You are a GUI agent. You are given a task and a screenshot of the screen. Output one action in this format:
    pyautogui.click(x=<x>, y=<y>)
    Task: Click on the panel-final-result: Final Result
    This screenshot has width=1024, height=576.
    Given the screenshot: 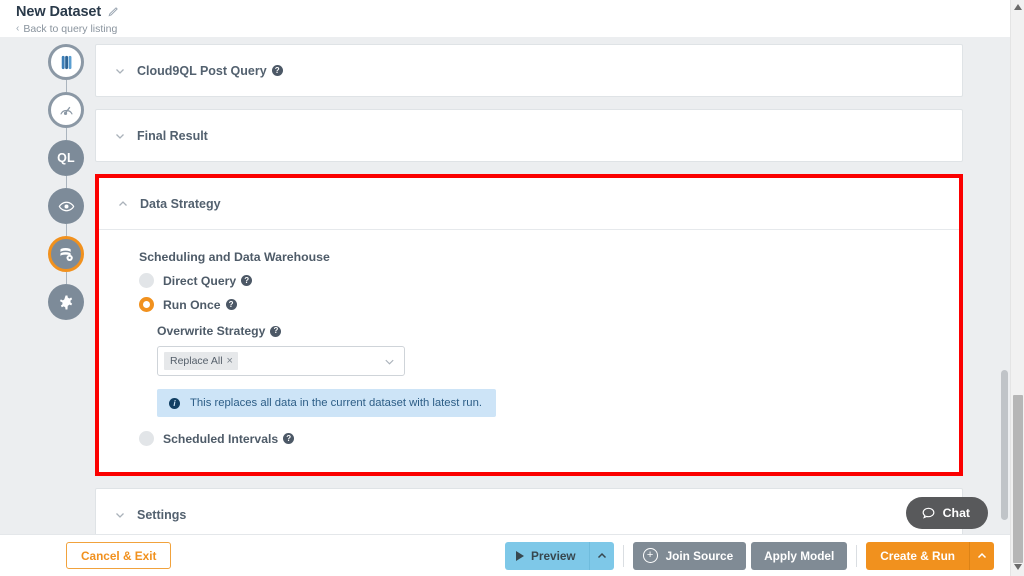 What is the action you would take?
    pyautogui.click(x=529, y=135)
    